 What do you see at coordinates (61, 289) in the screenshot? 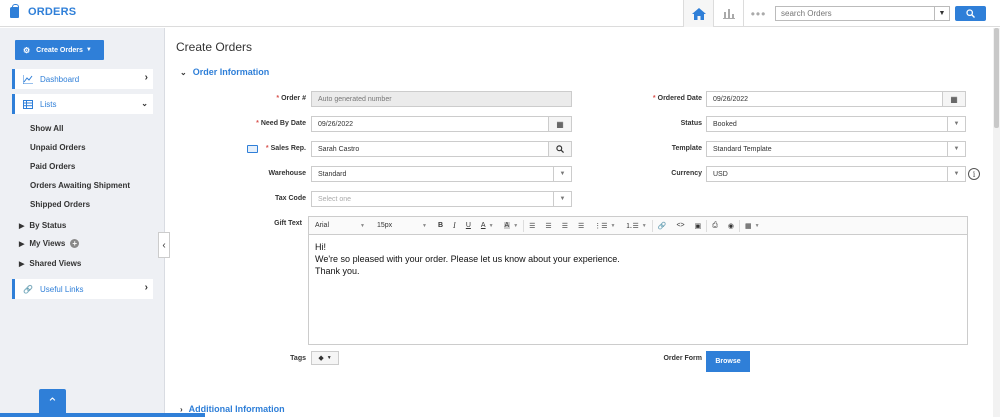
I see `sidebar-item-label: Useful Links` at bounding box center [61, 289].